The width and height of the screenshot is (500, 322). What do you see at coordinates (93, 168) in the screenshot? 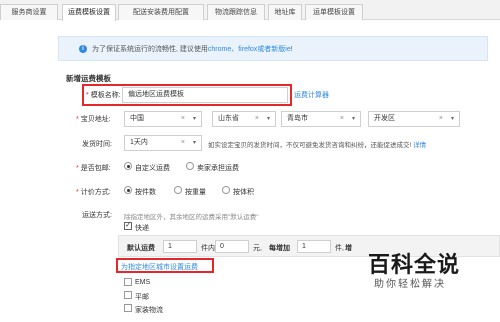
I see `free-shipping-label: * 是否包邮:` at bounding box center [93, 168].